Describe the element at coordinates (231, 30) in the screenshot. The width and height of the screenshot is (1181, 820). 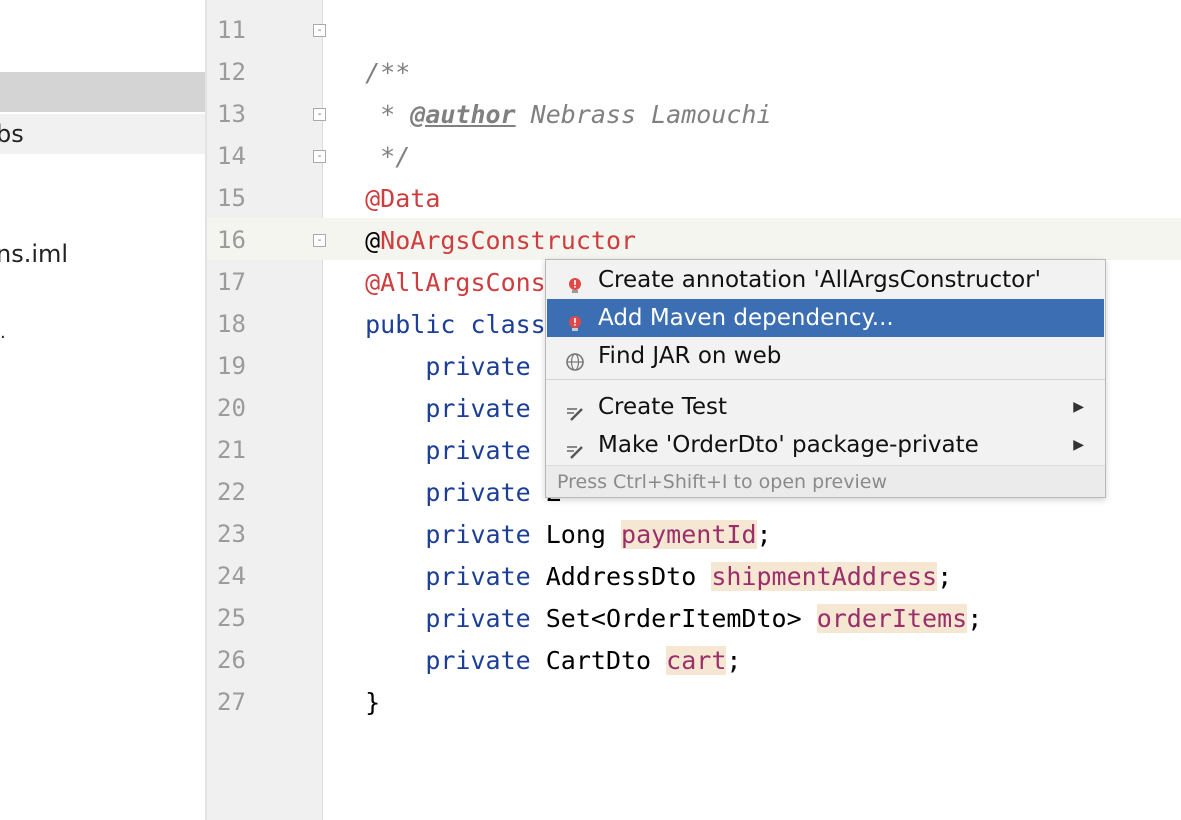
I see `line-number: 11` at that location.